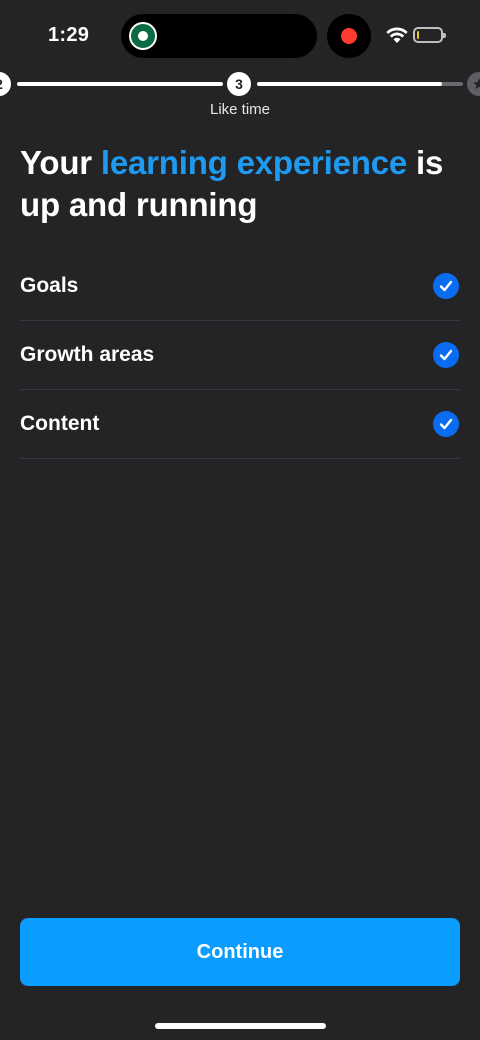 This screenshot has height=1040, width=480. What do you see at coordinates (49, 285) in the screenshot?
I see `checklist-item-label: Goals` at bounding box center [49, 285].